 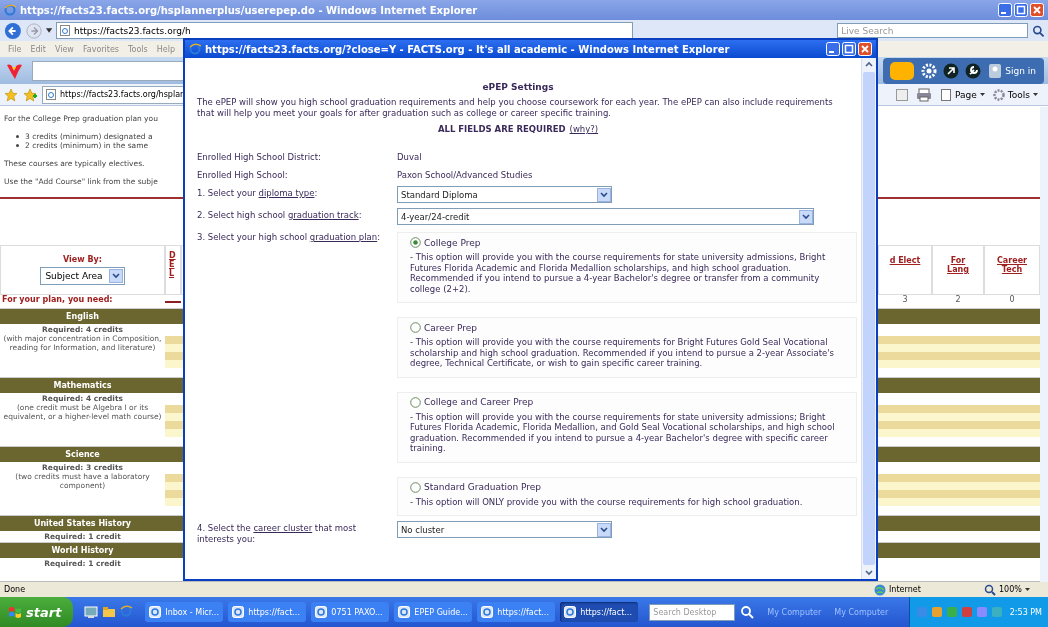 I want to click on radio-option: College Prep, so click(x=630, y=242).